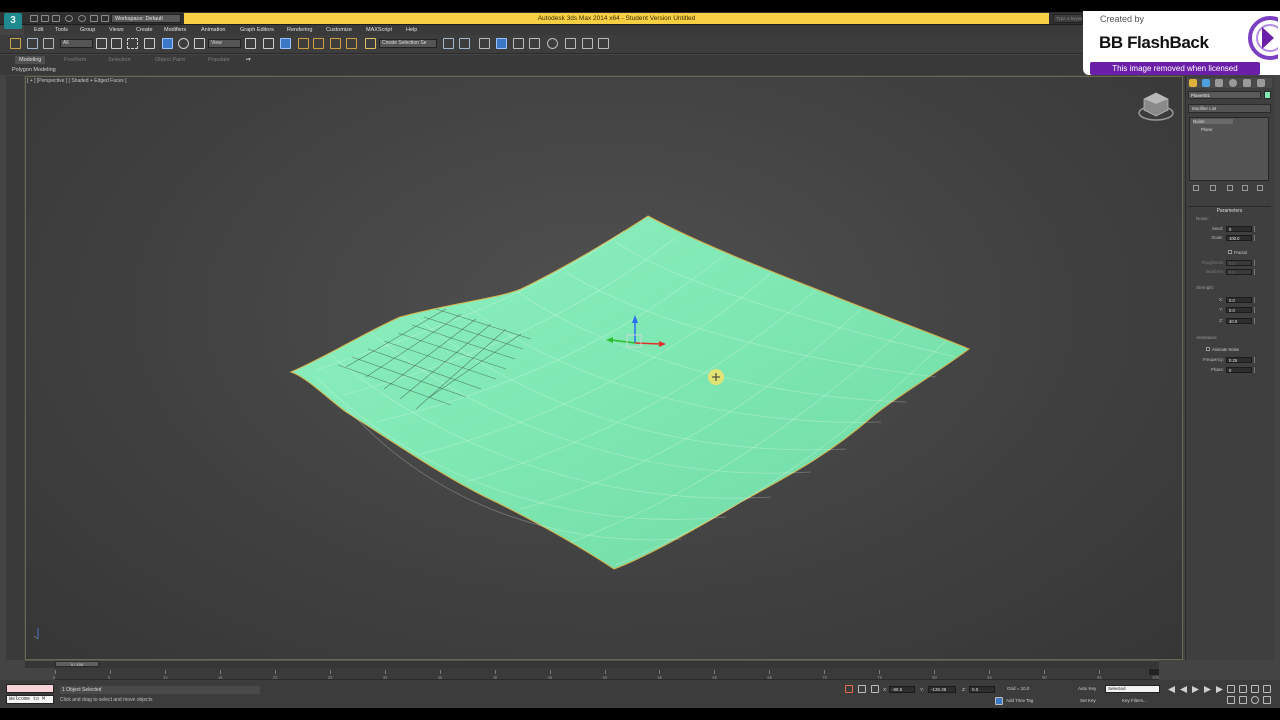 The width and height of the screenshot is (1280, 720). I want to click on render-production-icon, so click(603, 43).